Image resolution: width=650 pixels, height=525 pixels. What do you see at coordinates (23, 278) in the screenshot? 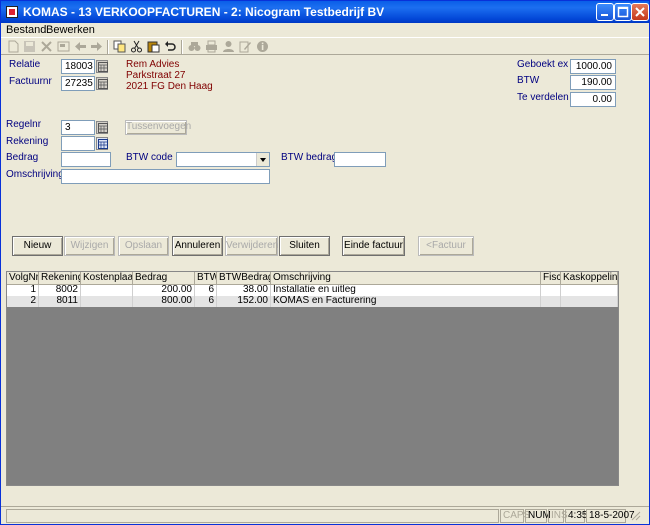
I see `column-header: VolgNr` at bounding box center [23, 278].